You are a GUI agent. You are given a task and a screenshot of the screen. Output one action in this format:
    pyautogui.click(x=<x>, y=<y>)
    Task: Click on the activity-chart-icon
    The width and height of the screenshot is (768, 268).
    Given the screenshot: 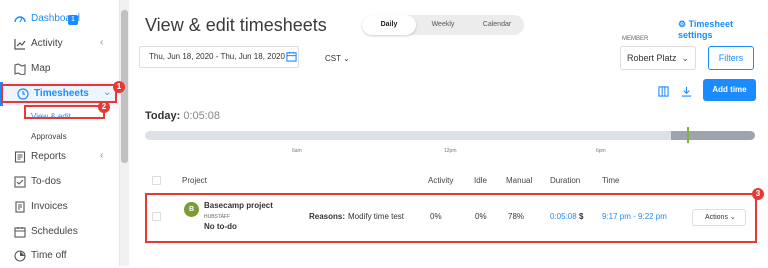 What is the action you would take?
    pyautogui.click(x=20, y=44)
    